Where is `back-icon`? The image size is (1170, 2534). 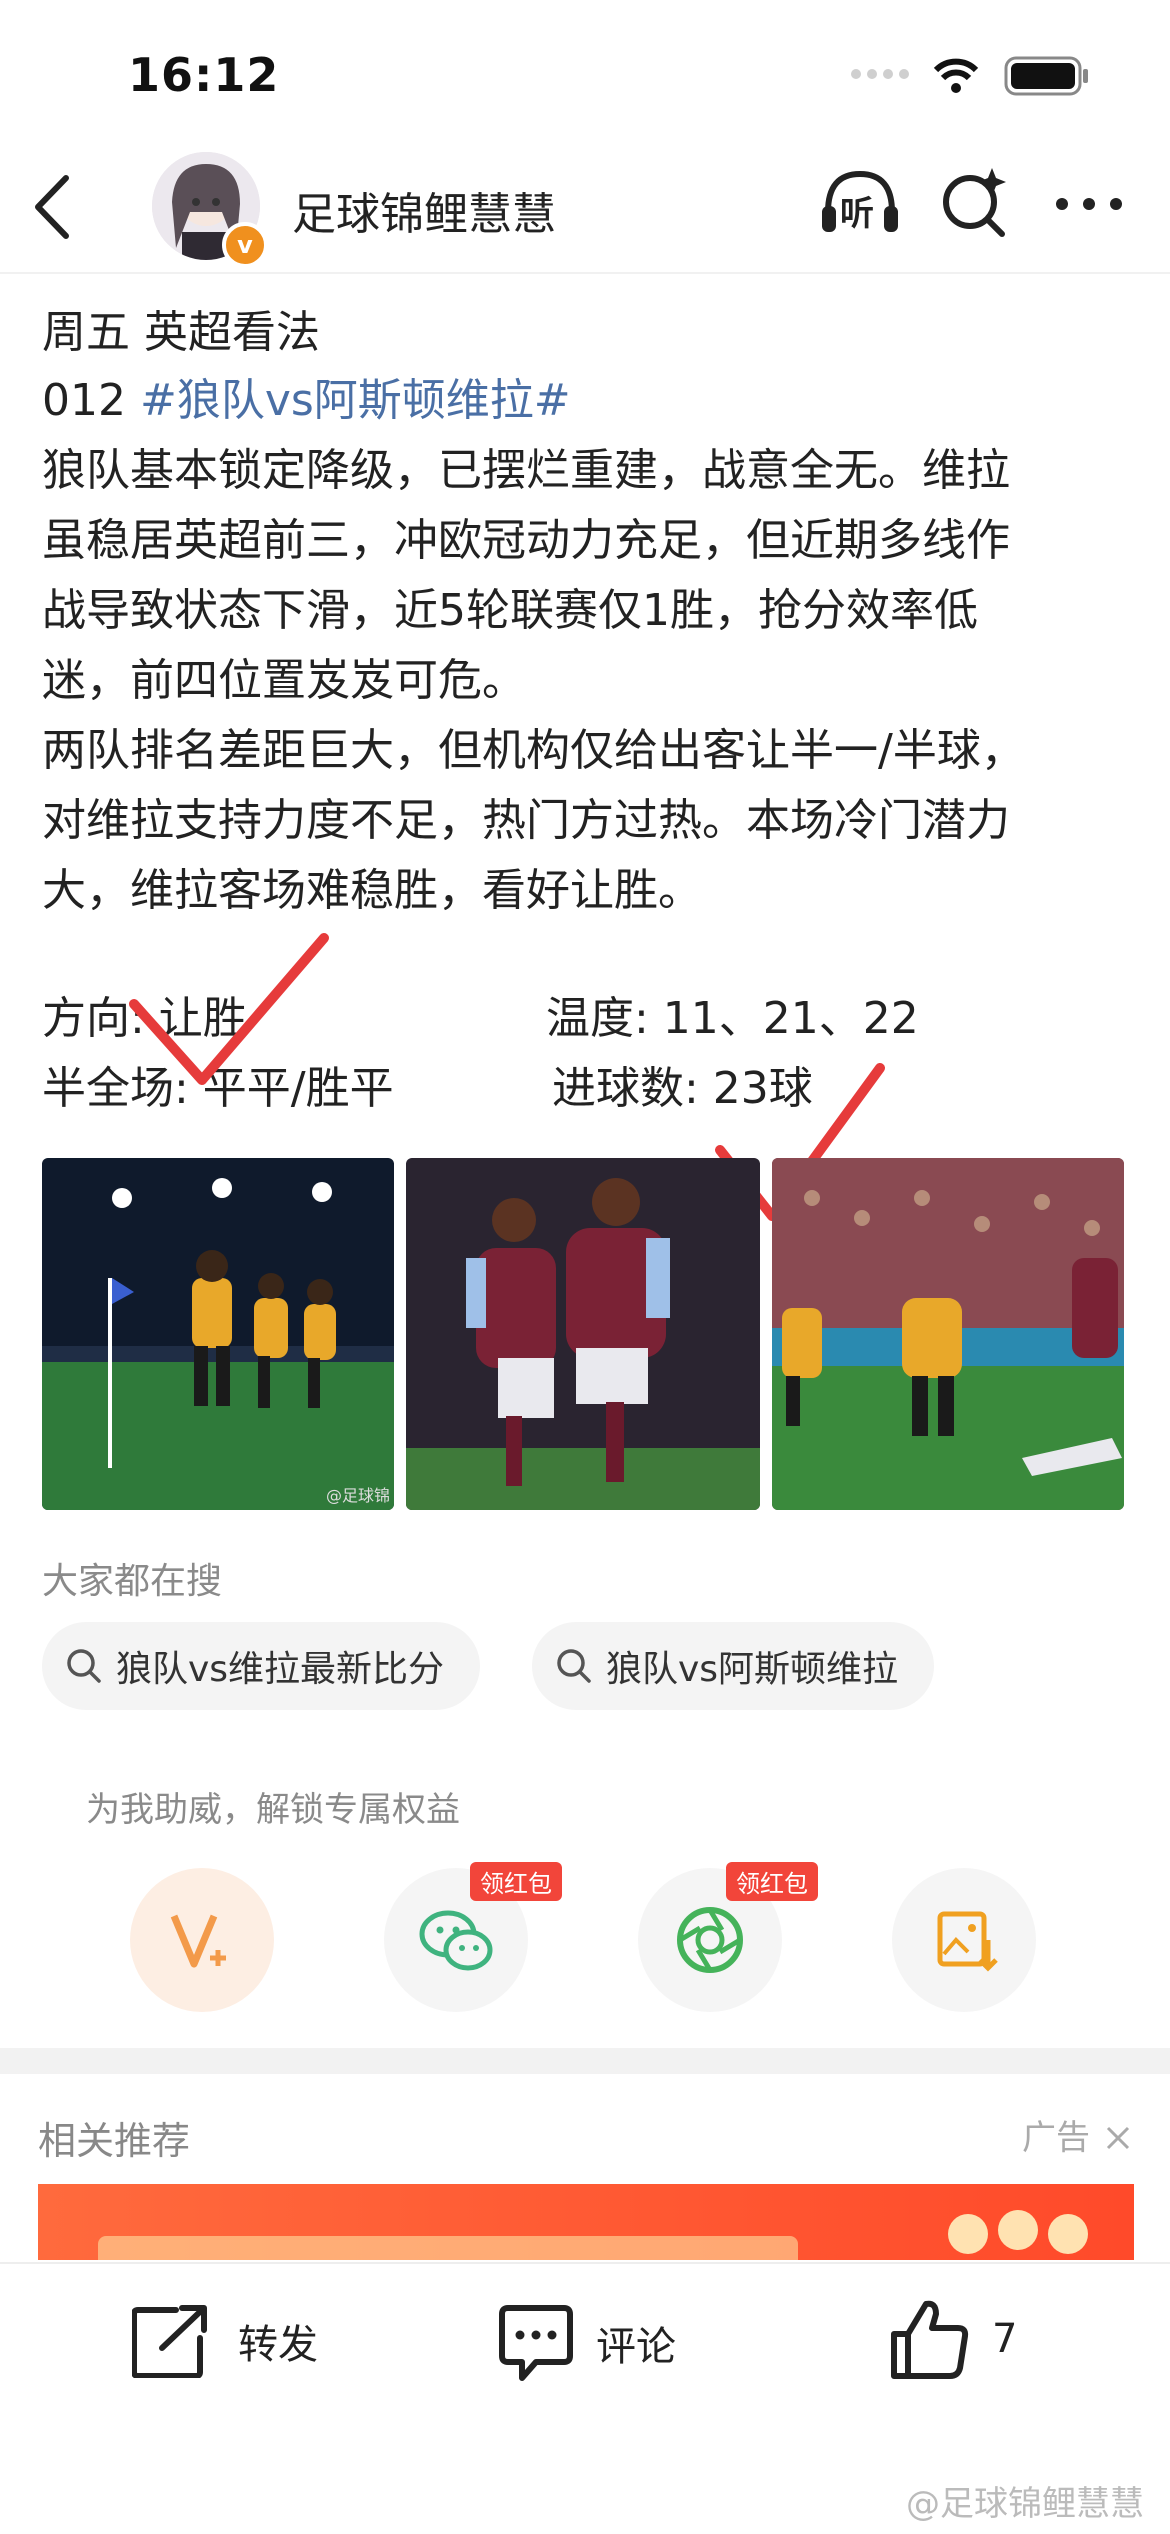
back-icon is located at coordinates (52, 207).